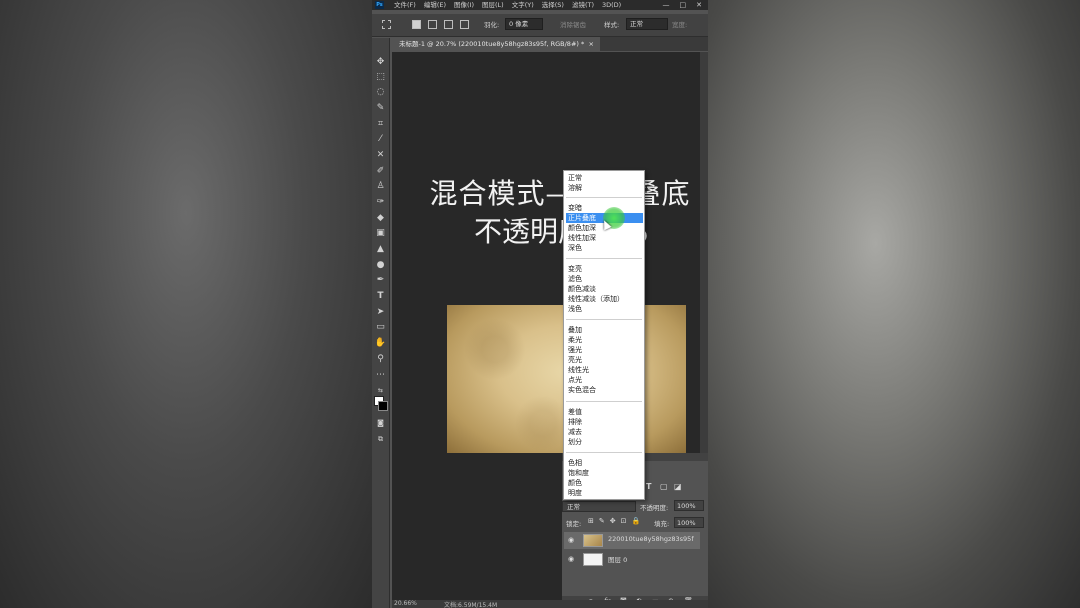 The width and height of the screenshot is (1080, 608). Describe the element at coordinates (379, 5) in the screenshot. I see `photoshop-logo: Ps` at that location.